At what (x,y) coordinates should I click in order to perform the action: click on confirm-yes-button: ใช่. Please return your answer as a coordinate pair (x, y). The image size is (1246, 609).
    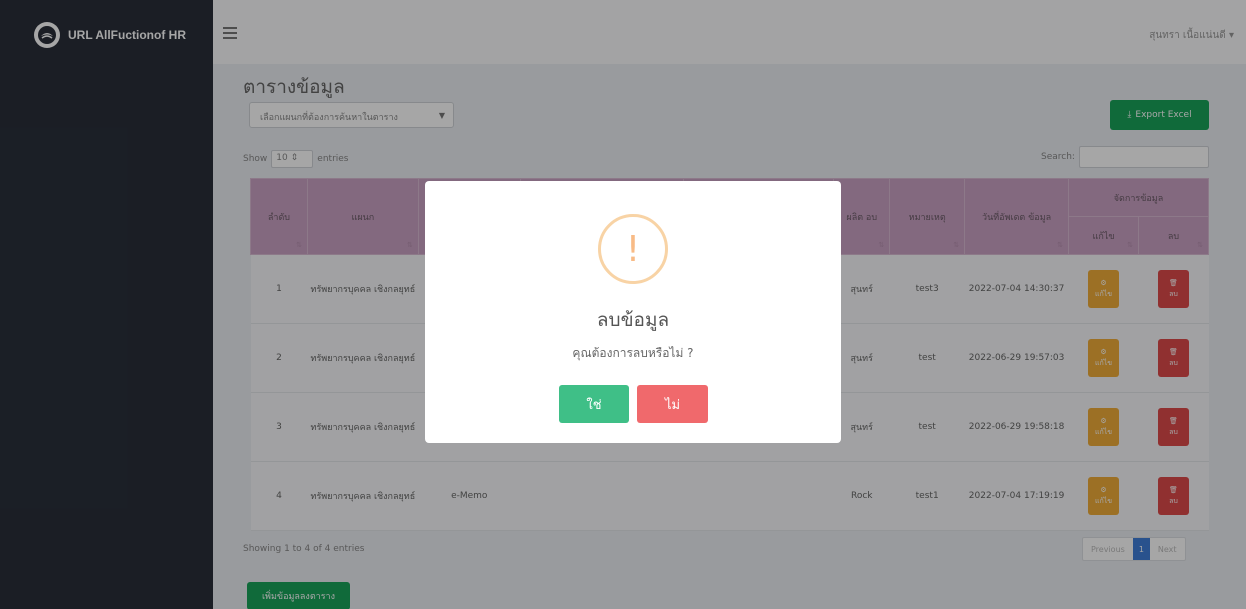
    Looking at the image, I should click on (594, 404).